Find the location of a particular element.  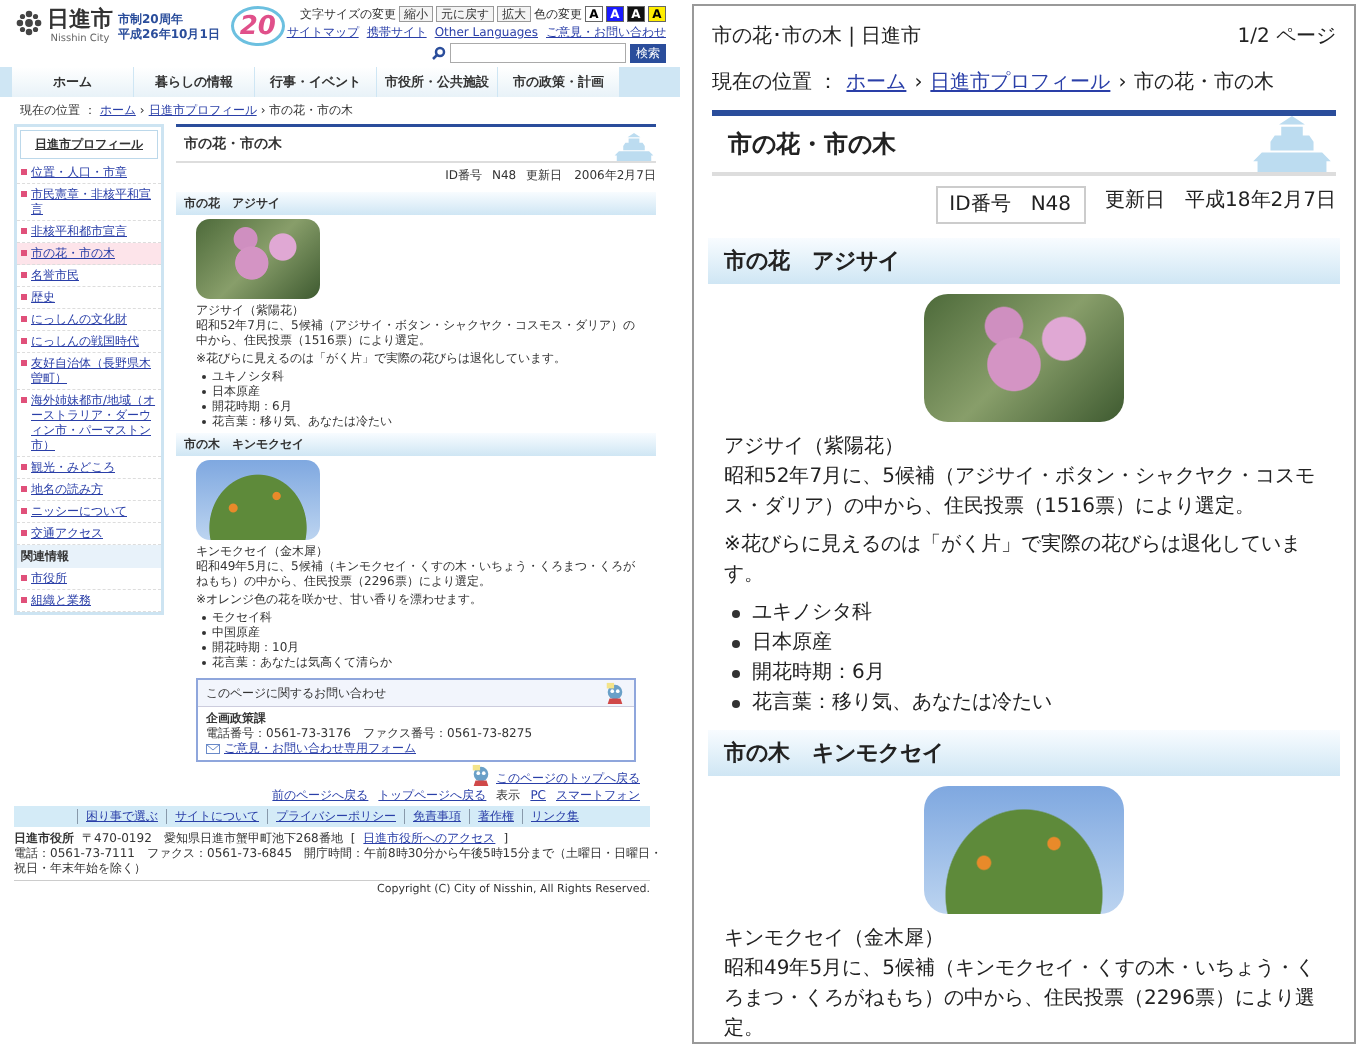

breadcrumb-label: 現在の位置 ： is located at coordinates (775, 83).